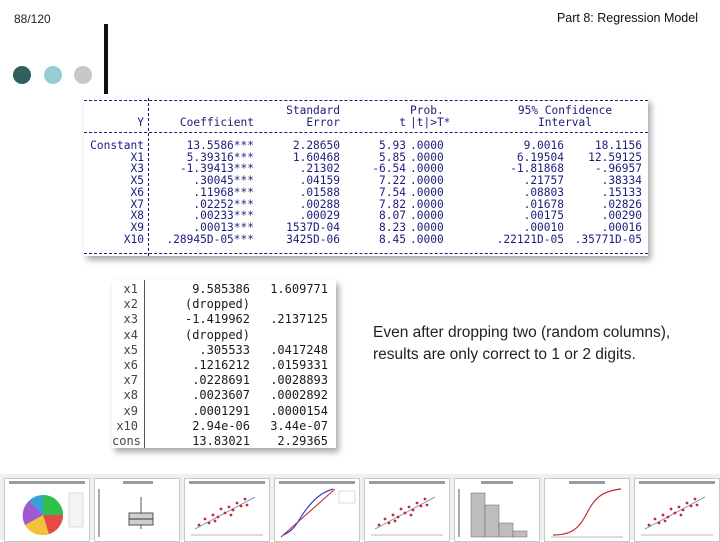  I want to click on stata-cell-se: 1.609771, so click(299, 289).